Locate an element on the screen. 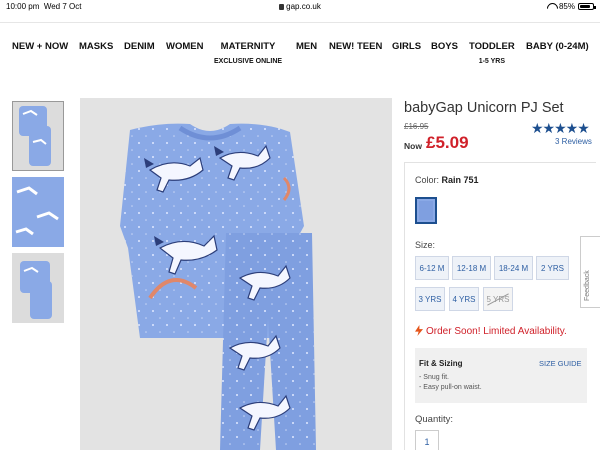  nav-item-boys: BOYS is located at coordinates (444, 46).